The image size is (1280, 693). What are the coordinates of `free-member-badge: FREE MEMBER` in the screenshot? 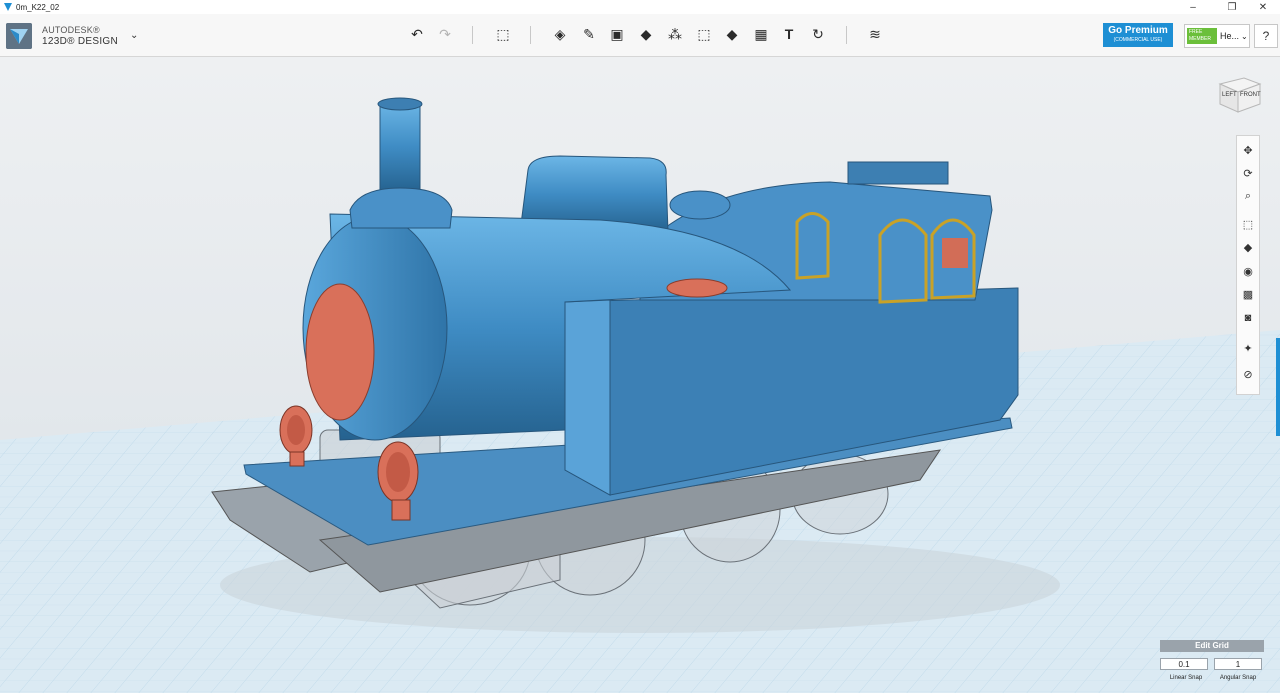 It's located at (1202, 36).